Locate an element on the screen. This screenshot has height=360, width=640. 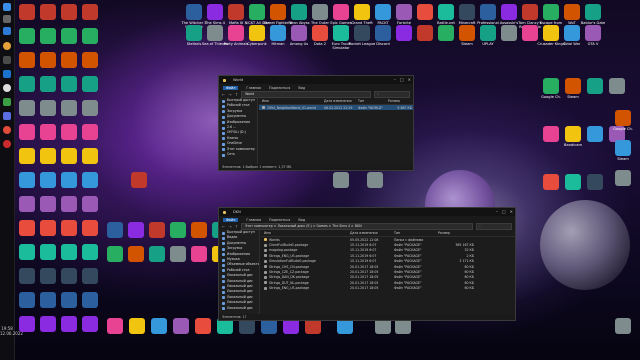
address-bar: World is located at coordinates (306, 94).